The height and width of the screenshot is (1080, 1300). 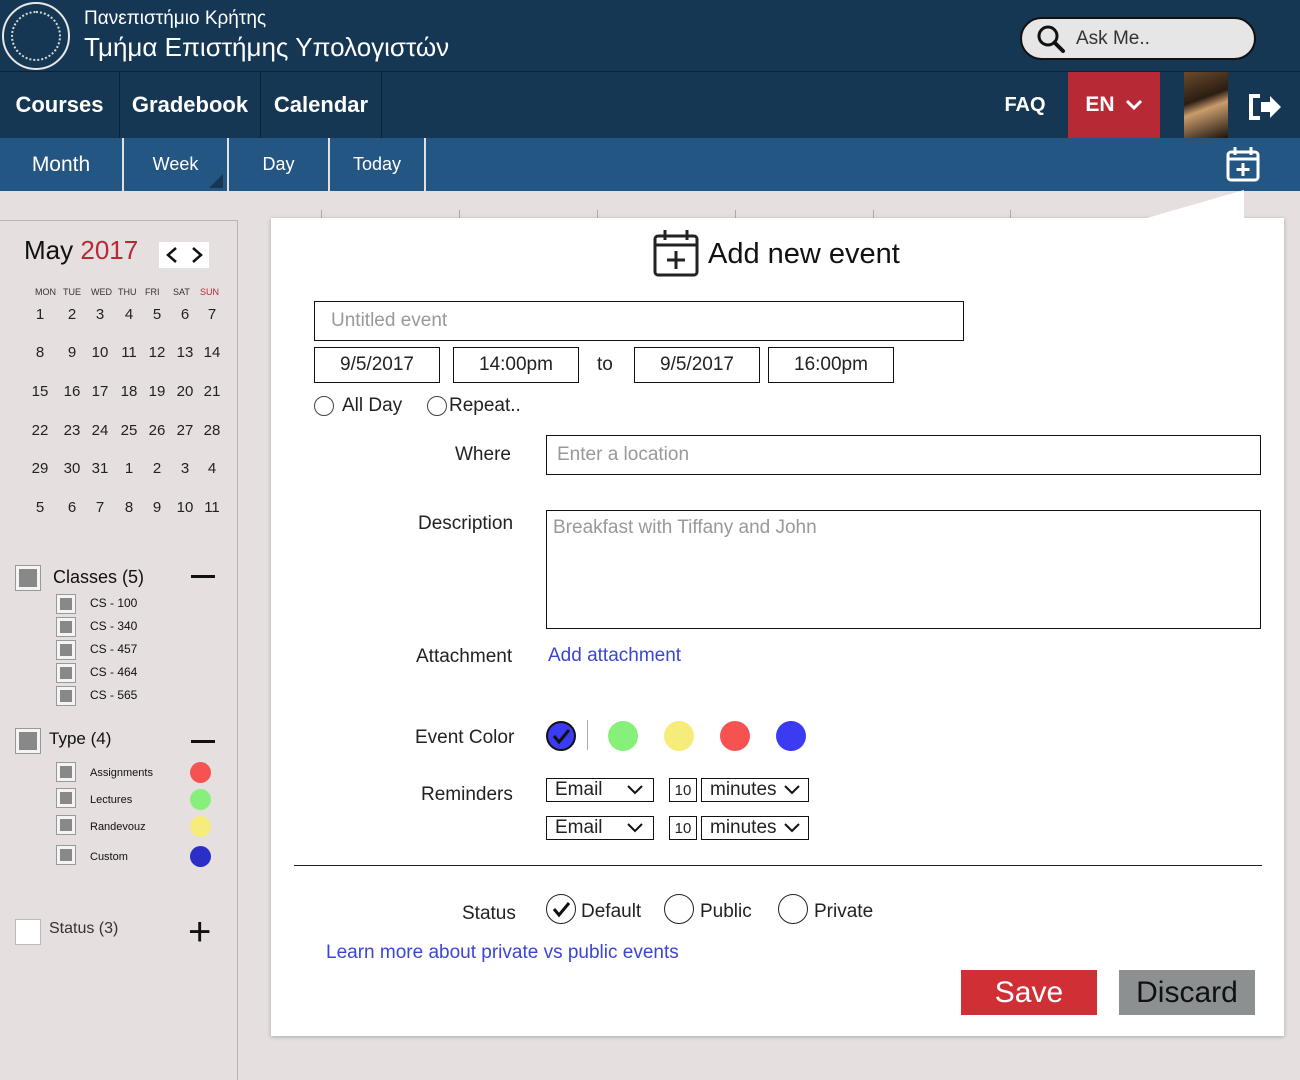 What do you see at coordinates (1206, 105) in the screenshot?
I see `avatar` at bounding box center [1206, 105].